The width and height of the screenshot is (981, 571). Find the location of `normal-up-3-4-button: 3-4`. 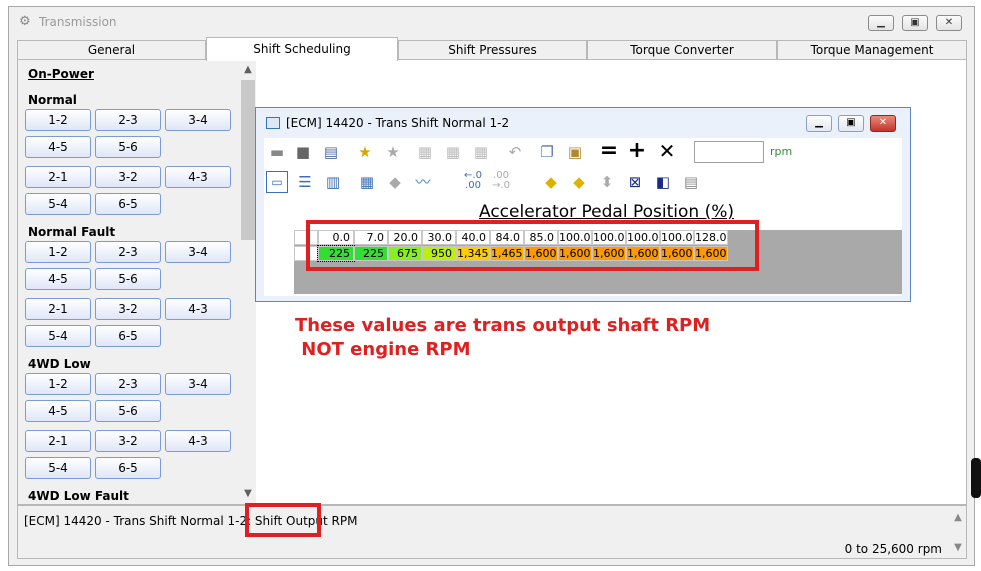

normal-up-3-4-button: 3-4 is located at coordinates (198, 120).